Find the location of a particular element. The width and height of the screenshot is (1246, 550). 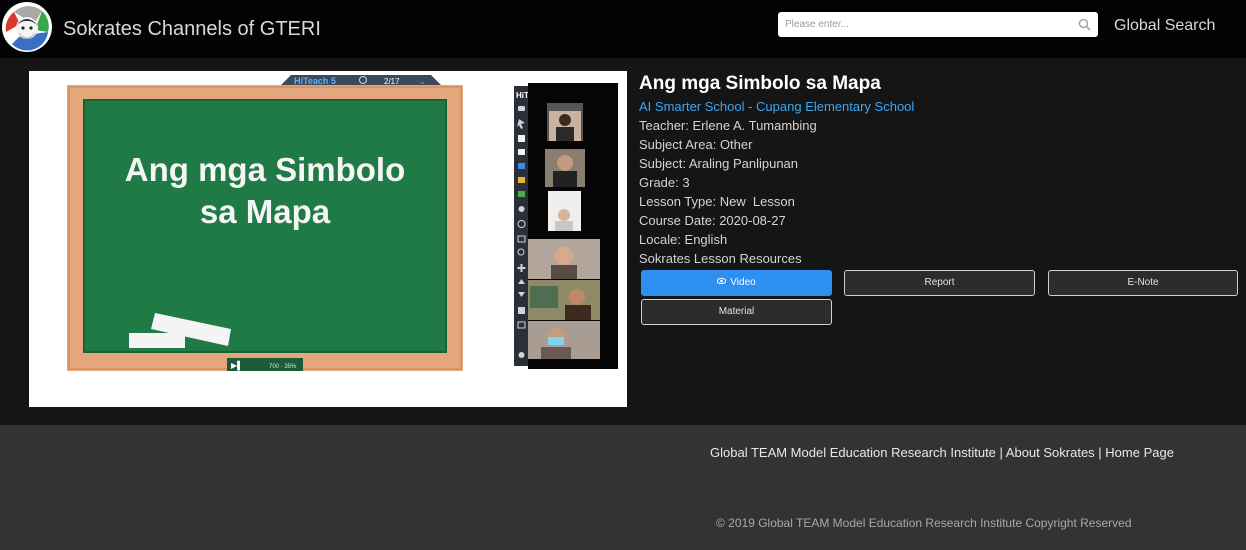

svg-text: 700 · 35% is located at coordinates (283, 367).